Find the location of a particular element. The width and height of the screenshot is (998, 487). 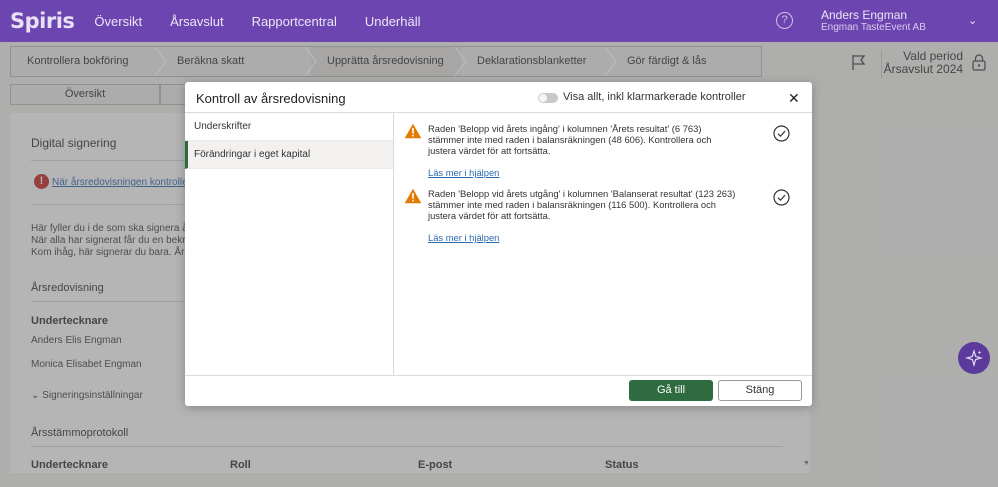

sidebar-item-underskrifter: Underskrifter is located at coordinates (289, 127).